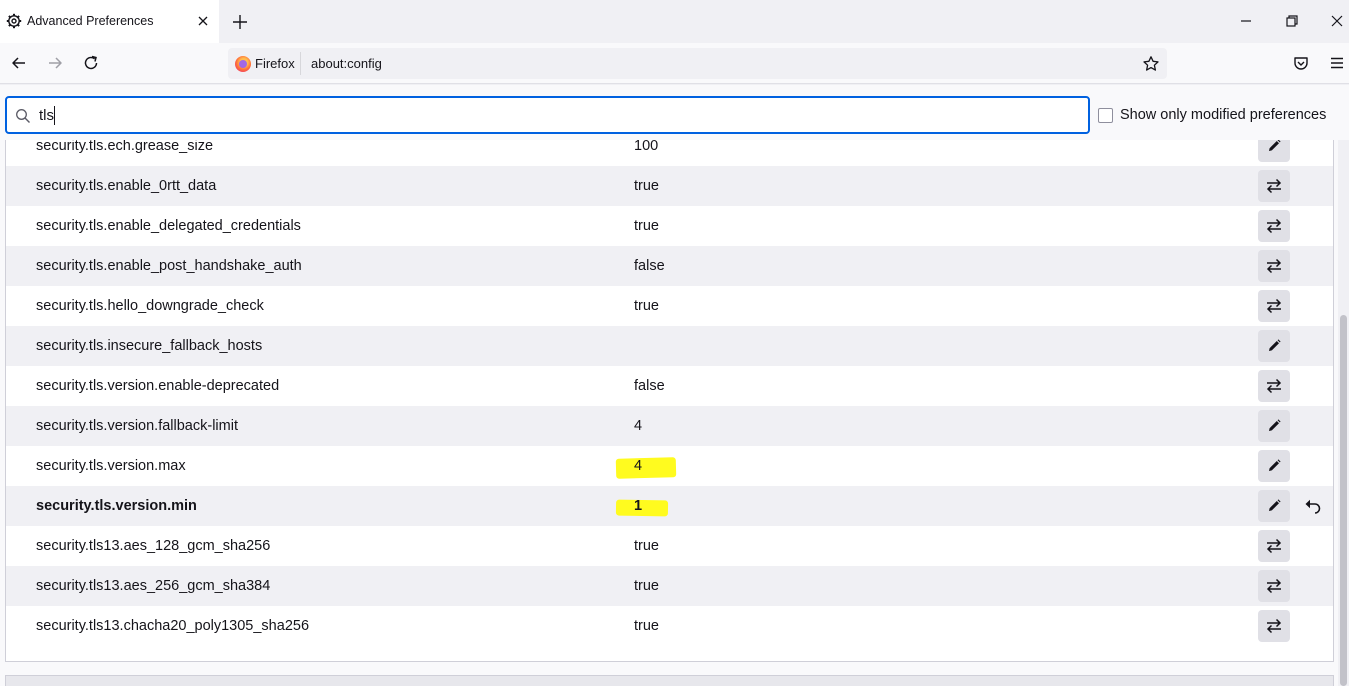 Image resolution: width=1349 pixels, height=686 pixels. I want to click on table-row: security.tls13.aes_256_gcm_sha384 true, so click(669, 586).